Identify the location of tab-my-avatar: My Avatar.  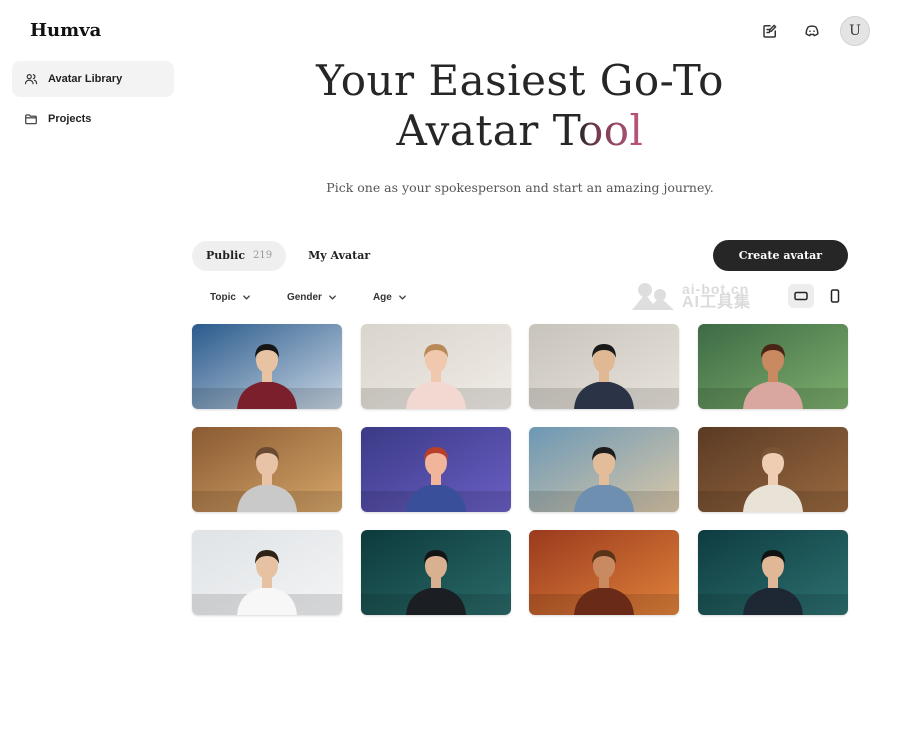
(339, 256).